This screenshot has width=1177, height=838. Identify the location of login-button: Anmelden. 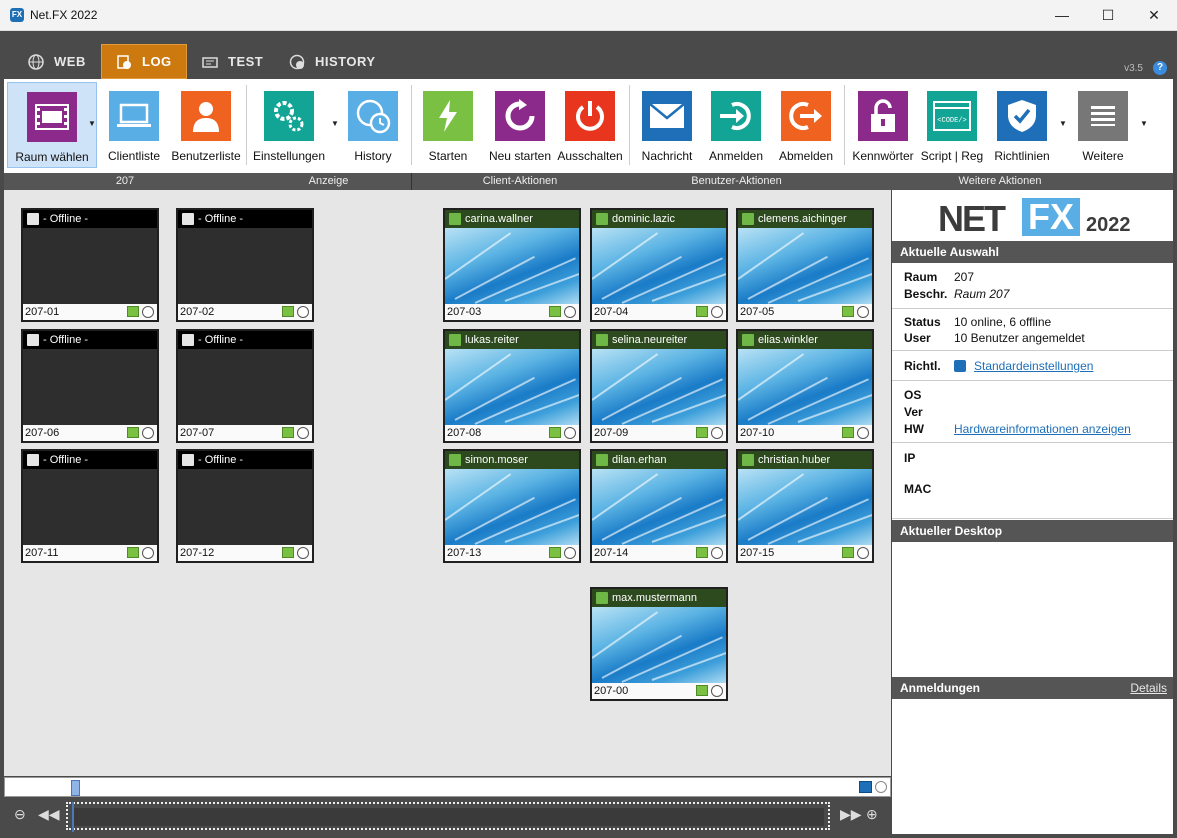
(736, 125).